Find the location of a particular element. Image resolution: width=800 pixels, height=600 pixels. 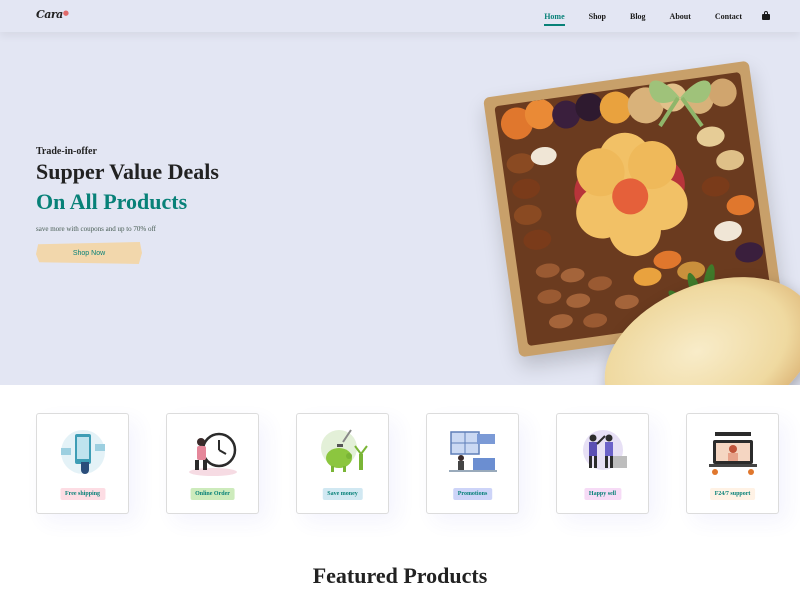

delivery-phone-icon is located at coordinates (83, 452).